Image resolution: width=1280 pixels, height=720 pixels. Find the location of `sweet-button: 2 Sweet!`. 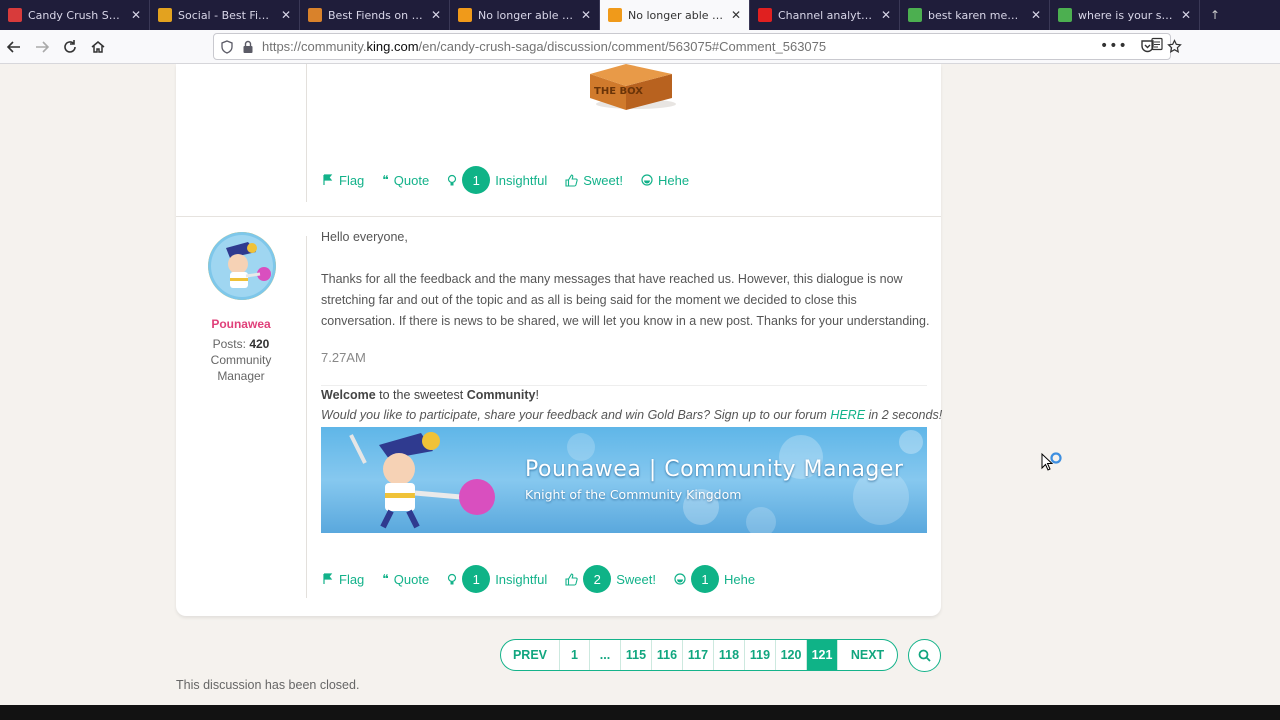

sweet-button: 2 Sweet! is located at coordinates (610, 579).